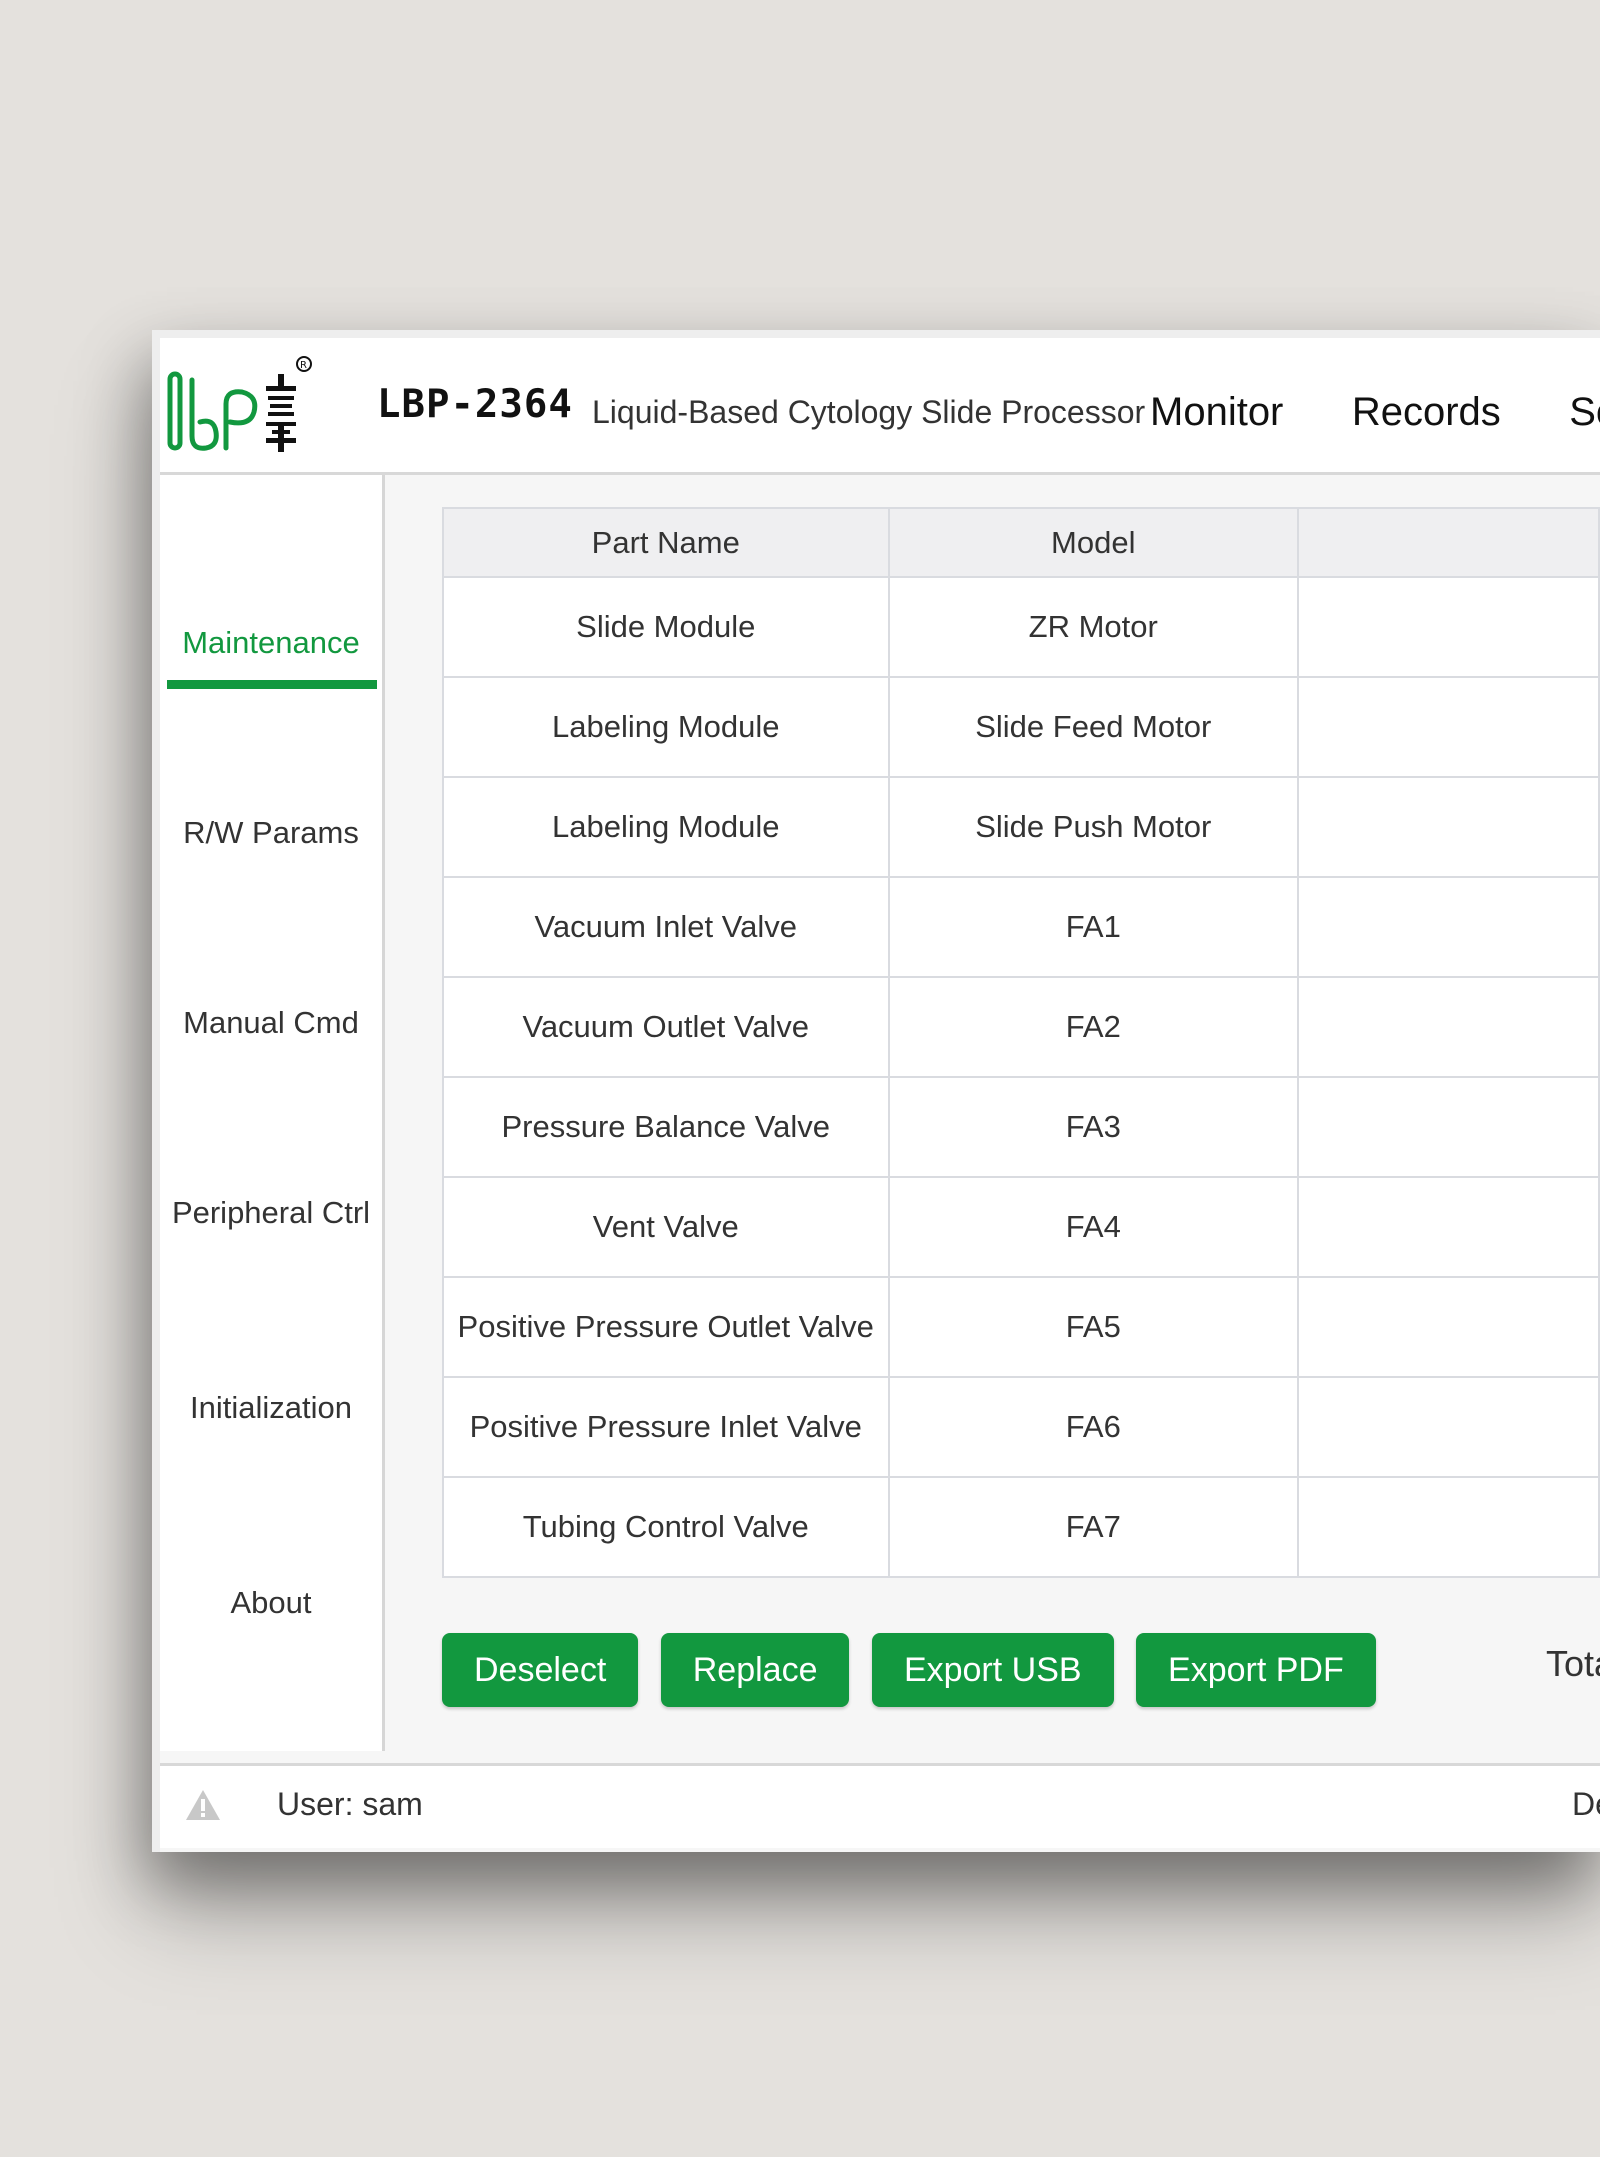 The width and height of the screenshot is (1600, 2157). I want to click on table-row: Slide Module ZR Motor, so click(1021, 627).